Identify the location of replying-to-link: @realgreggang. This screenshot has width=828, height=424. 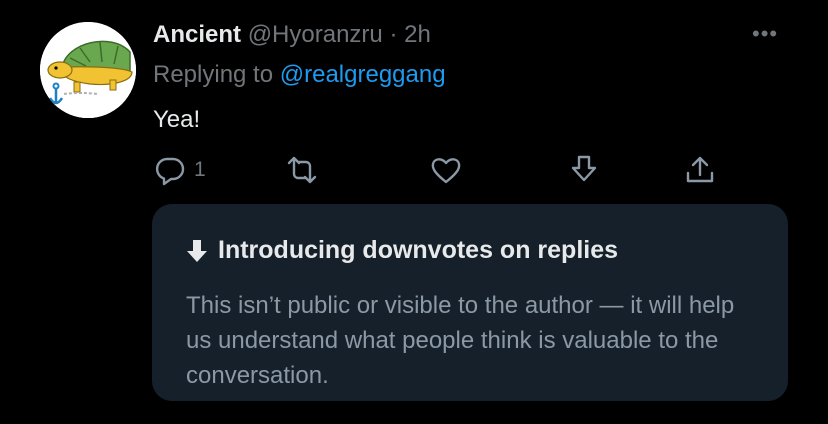
(363, 74).